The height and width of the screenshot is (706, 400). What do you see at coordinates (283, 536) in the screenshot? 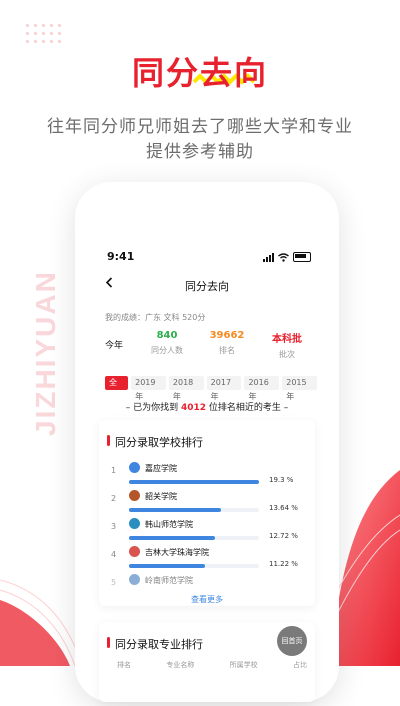
I see `share-percent: 12.72 %` at bounding box center [283, 536].